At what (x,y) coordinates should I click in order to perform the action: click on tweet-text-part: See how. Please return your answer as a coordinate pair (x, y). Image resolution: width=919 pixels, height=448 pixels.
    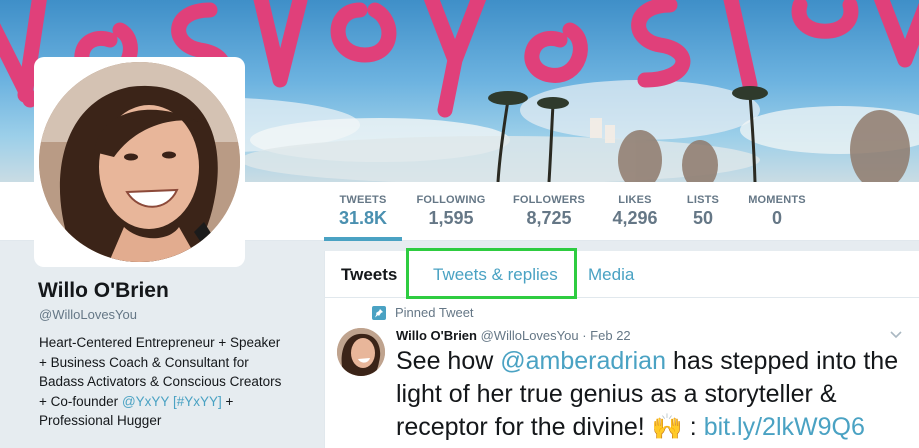
    Looking at the image, I should click on (448, 361).